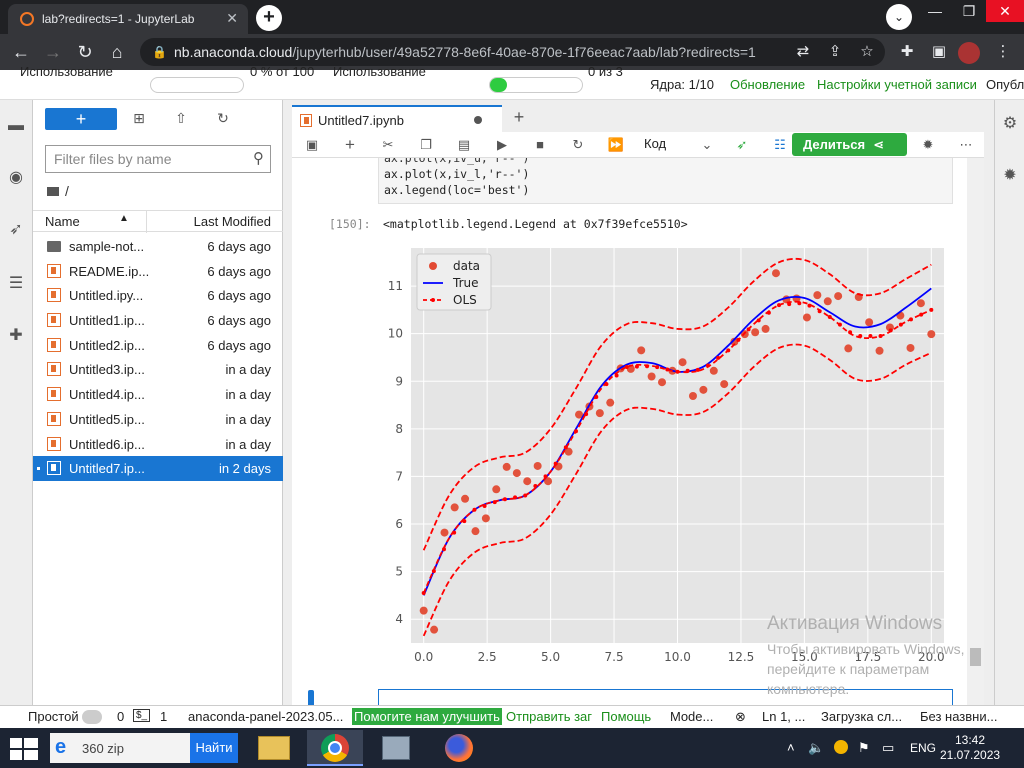 Image resolution: width=1024 pixels, height=768 pixels. What do you see at coordinates (158, 320) in the screenshot?
I see `file-row: Untitled1.ip... 6 days ago` at bounding box center [158, 320].